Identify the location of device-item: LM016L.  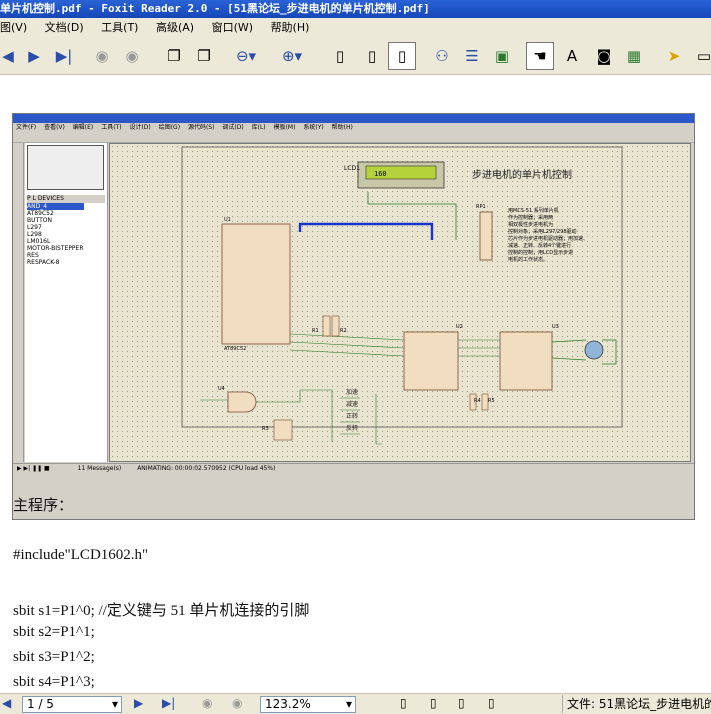
(39, 241).